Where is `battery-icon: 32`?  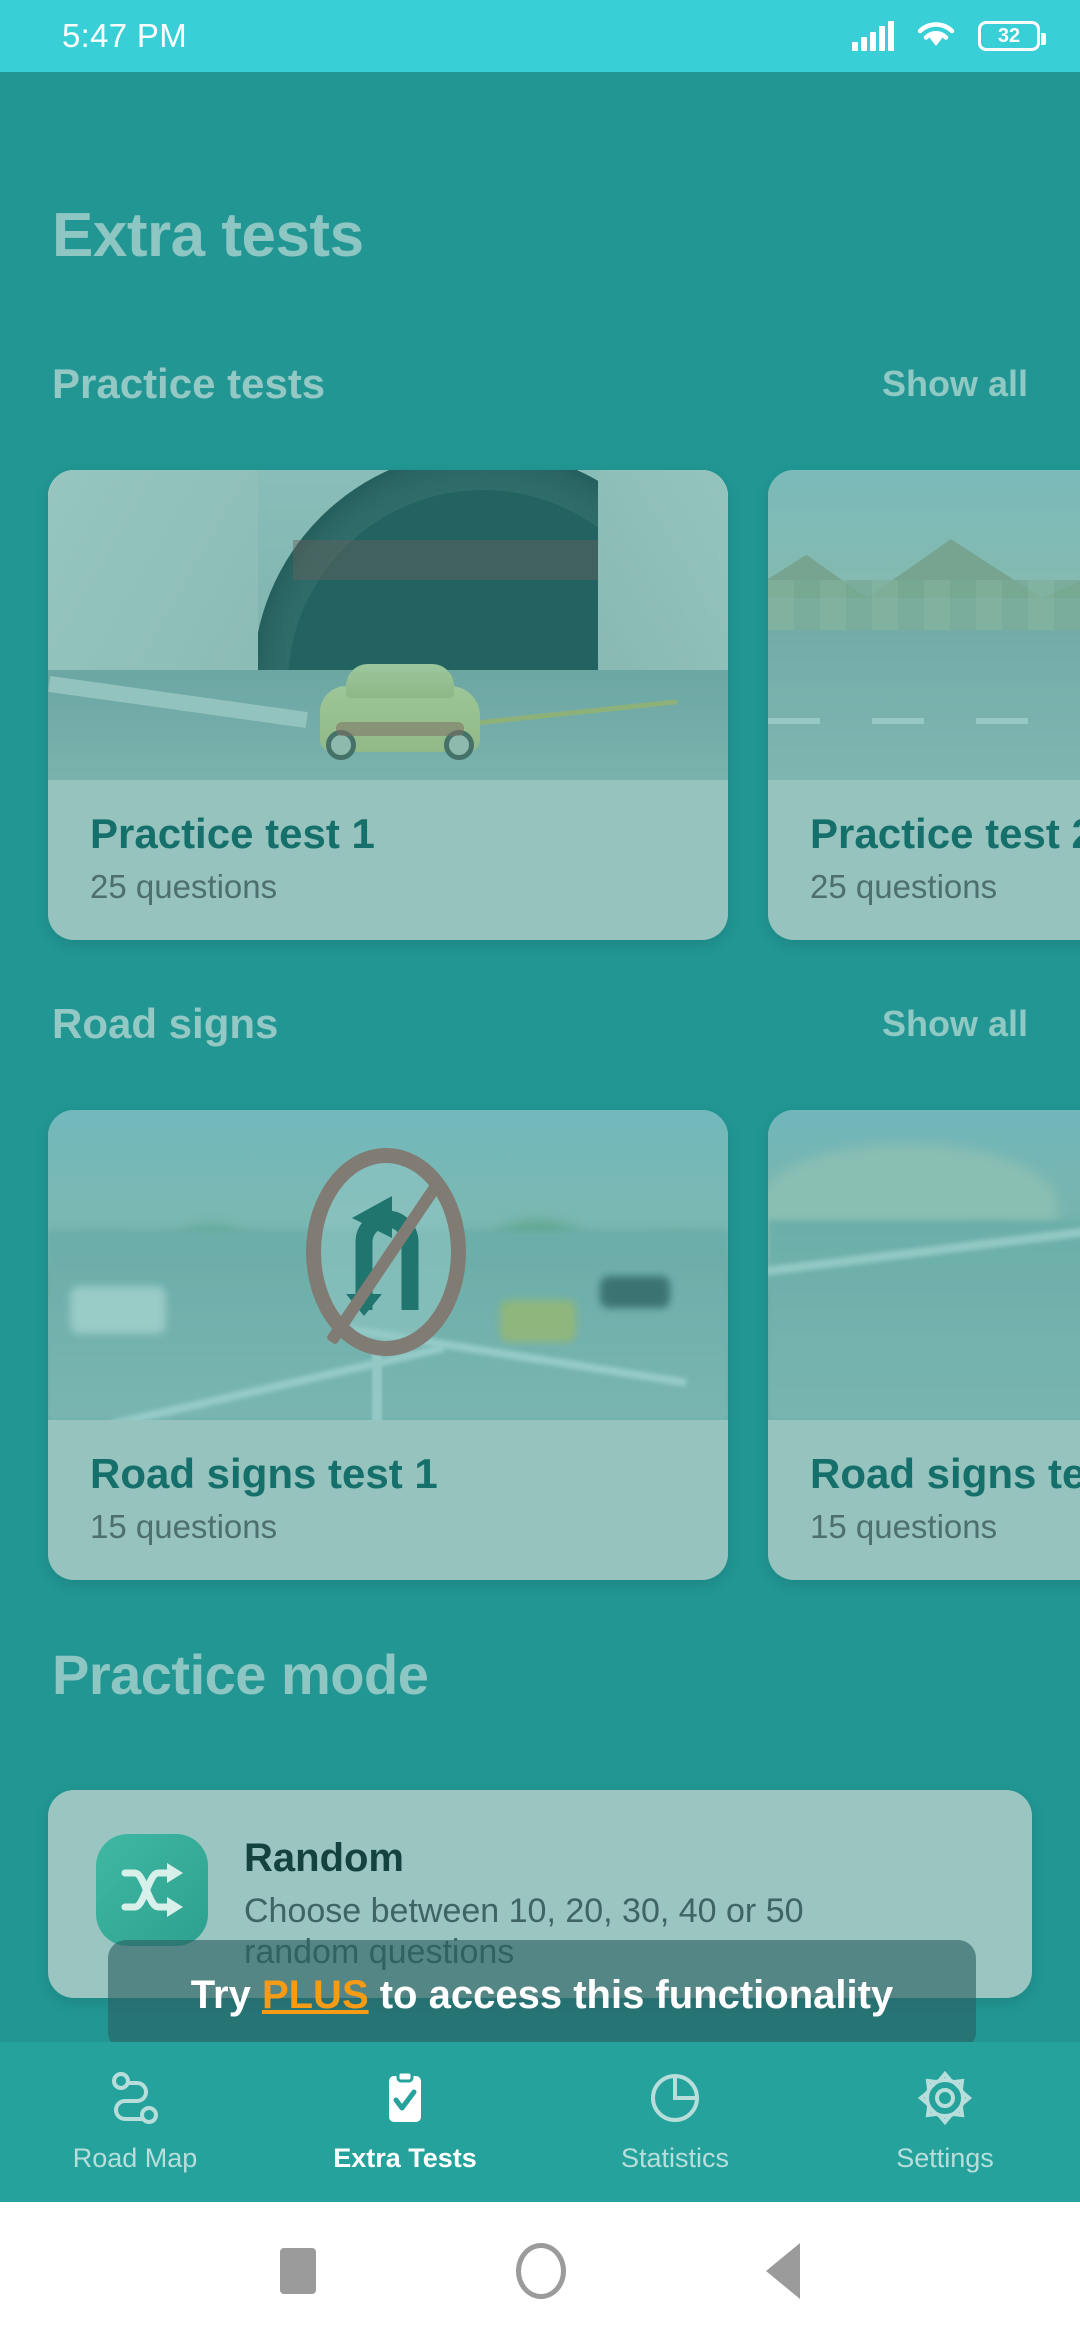 battery-icon: 32 is located at coordinates (1012, 36).